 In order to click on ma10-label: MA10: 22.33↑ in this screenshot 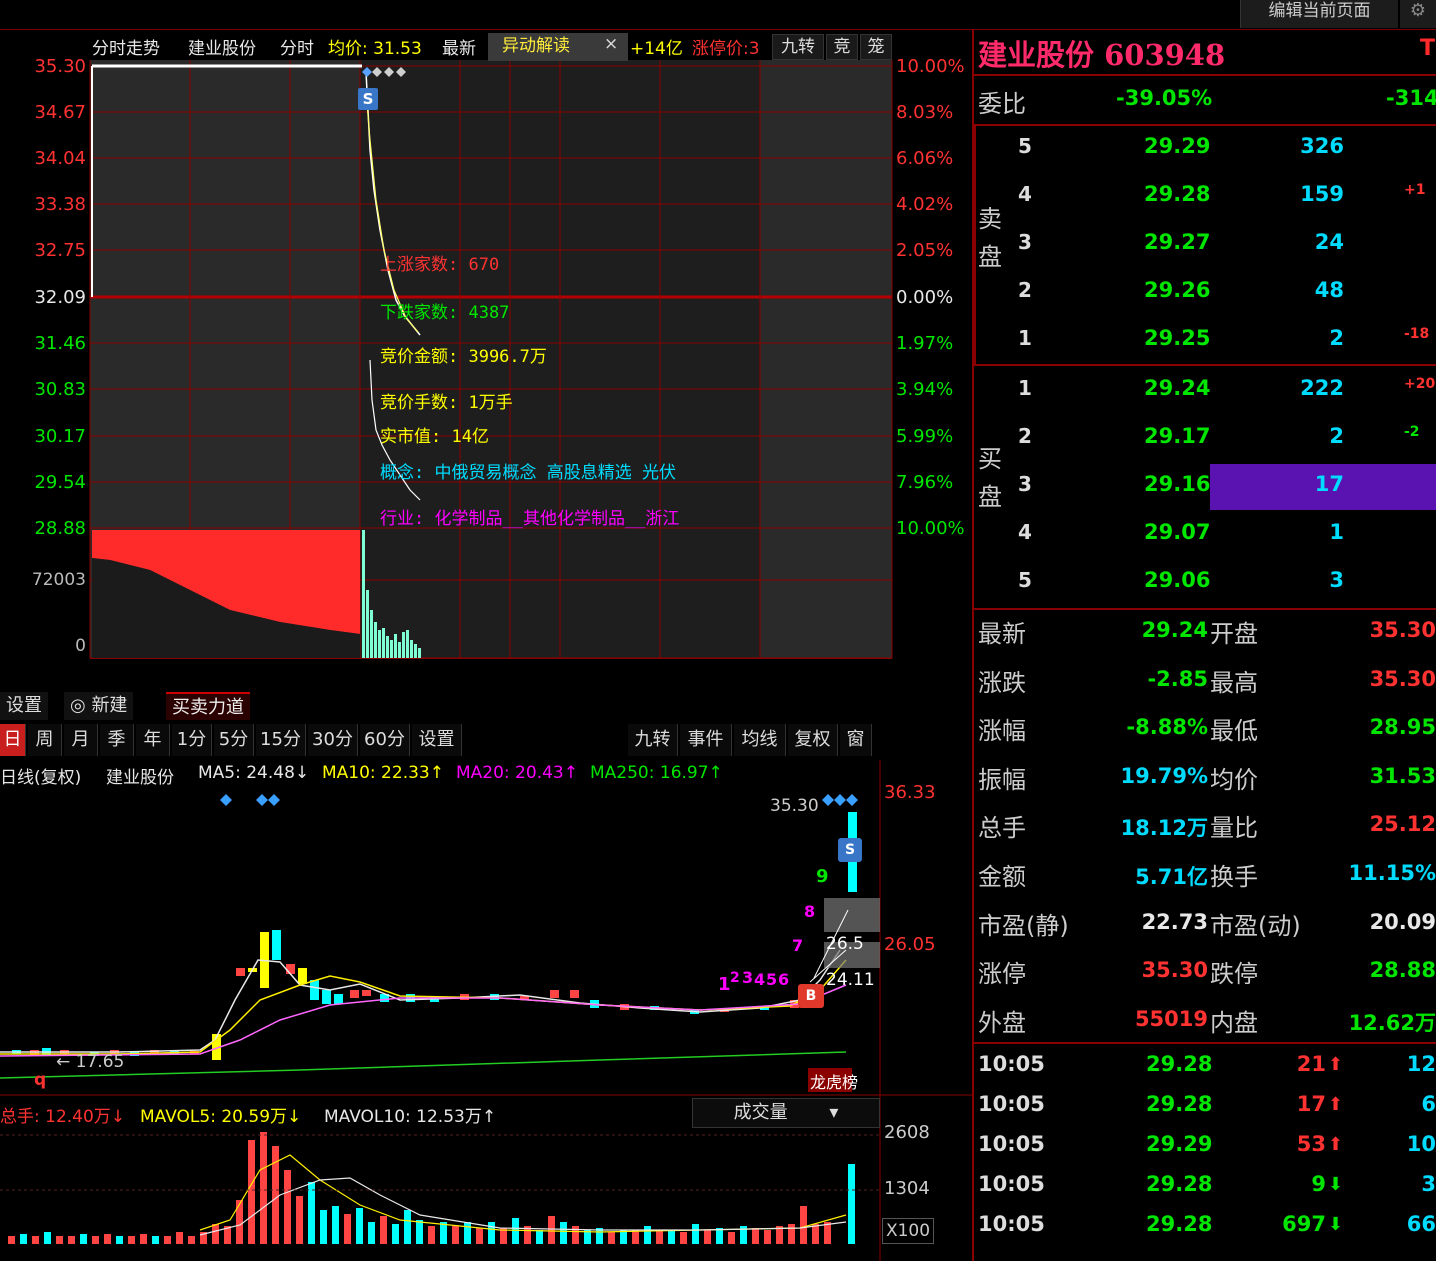, I will do `click(383, 773)`.